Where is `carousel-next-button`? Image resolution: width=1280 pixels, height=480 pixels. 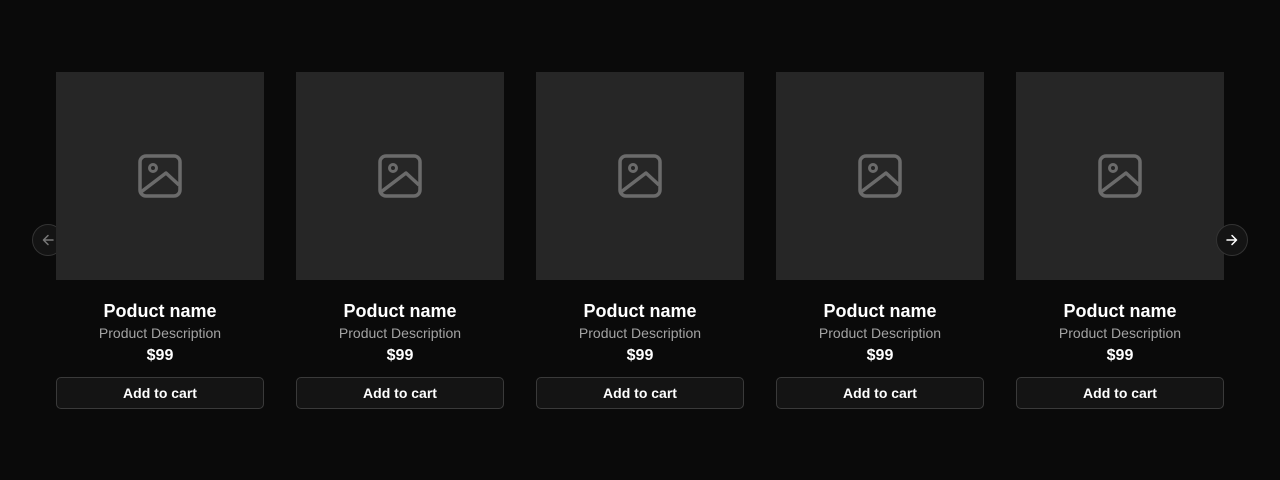 carousel-next-button is located at coordinates (1232, 240).